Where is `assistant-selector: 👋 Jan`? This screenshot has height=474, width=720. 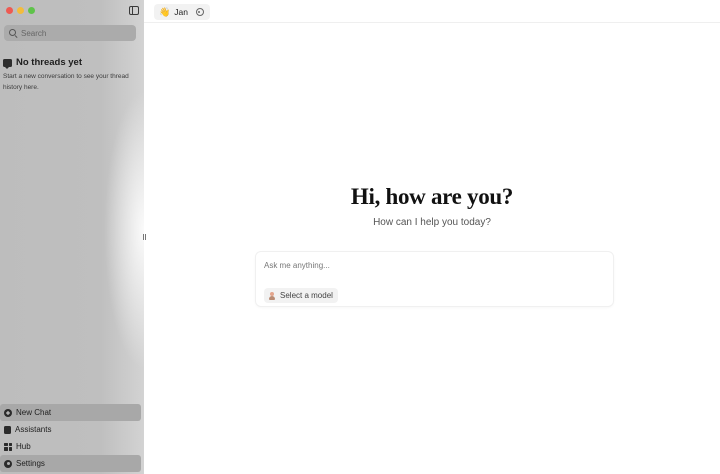
assistant-selector: 👋 Jan is located at coordinates (182, 12).